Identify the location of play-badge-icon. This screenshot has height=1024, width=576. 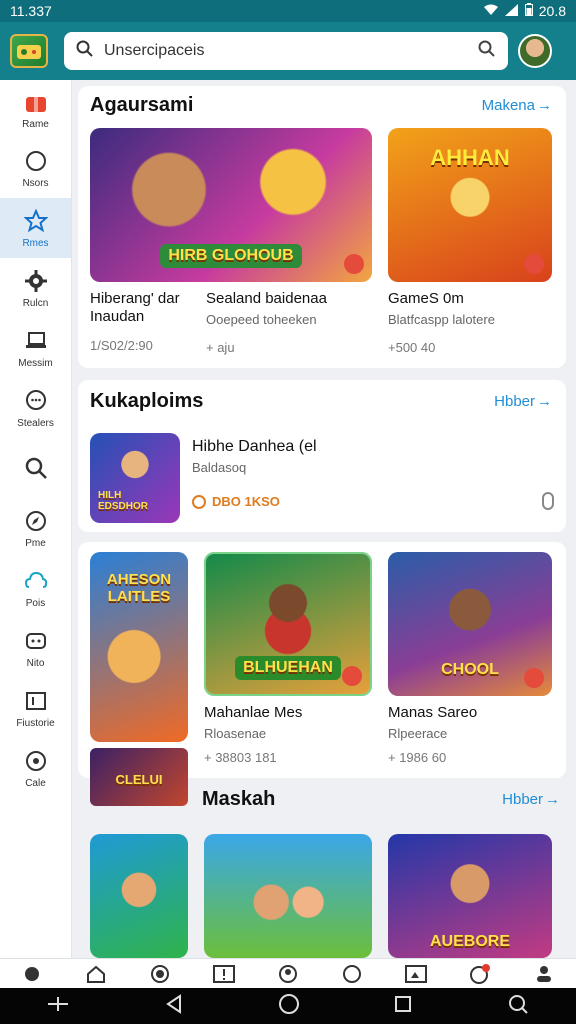
(352, 676).